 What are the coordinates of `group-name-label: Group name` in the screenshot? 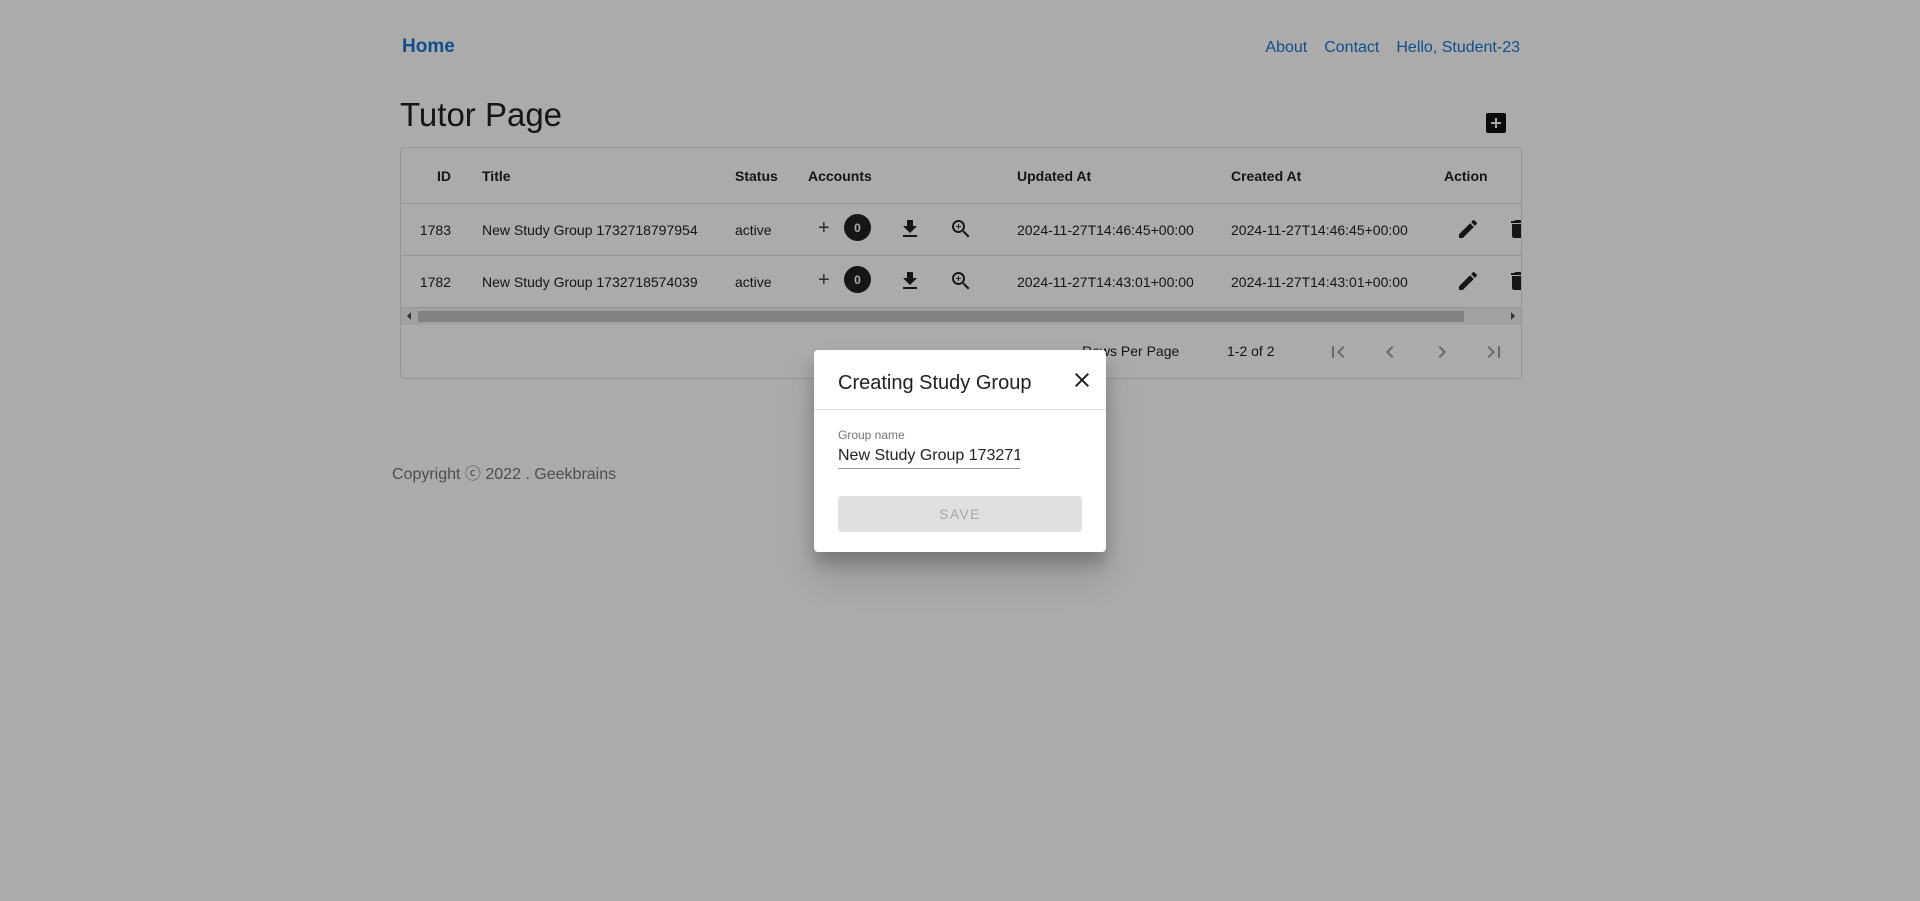 It's located at (871, 435).